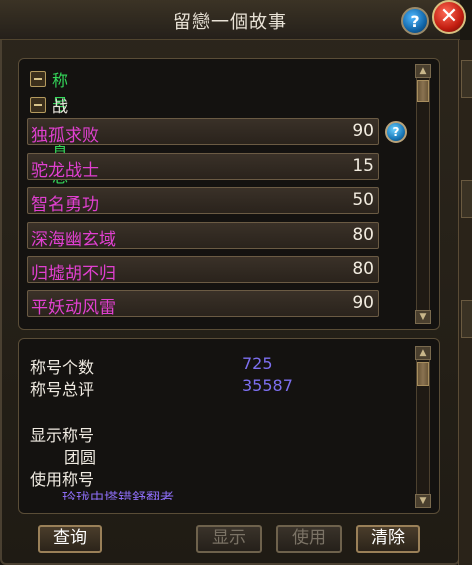  I want to click on query-button: 查询, so click(70, 539).